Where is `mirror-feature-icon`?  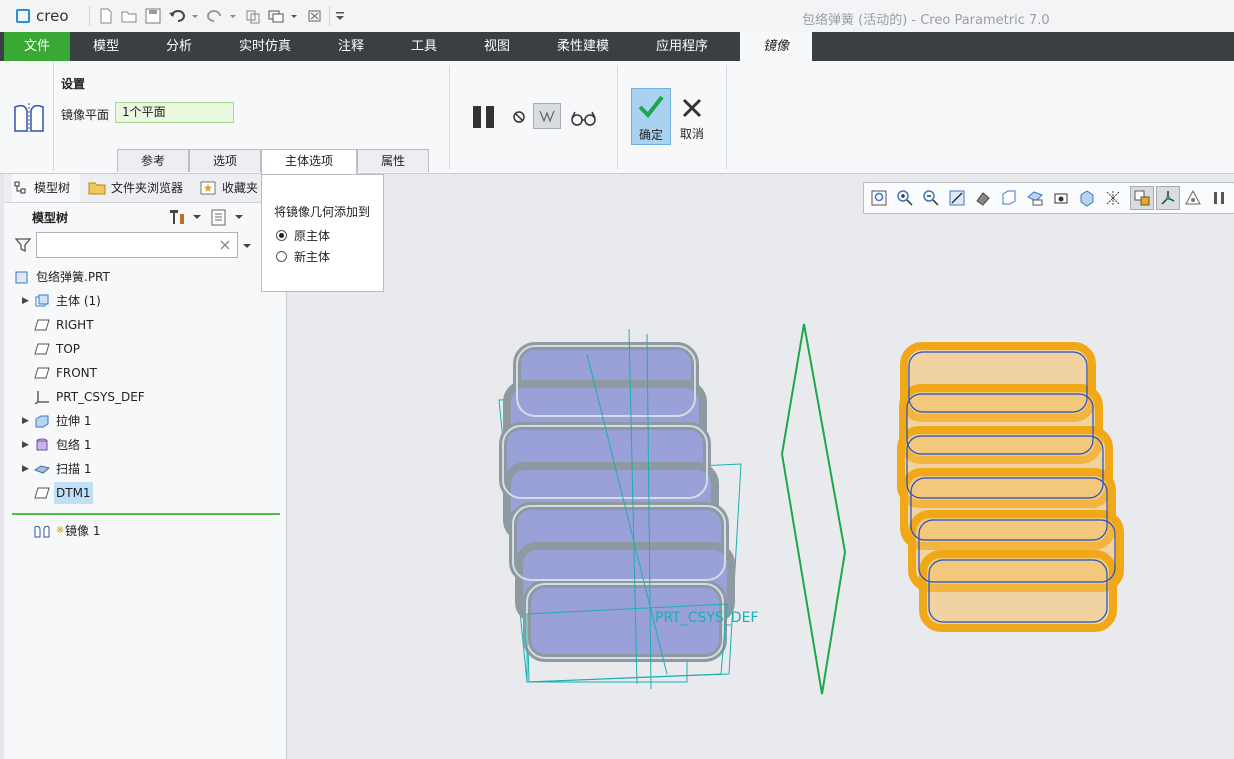
mirror-feature-icon is located at coordinates (29, 117).